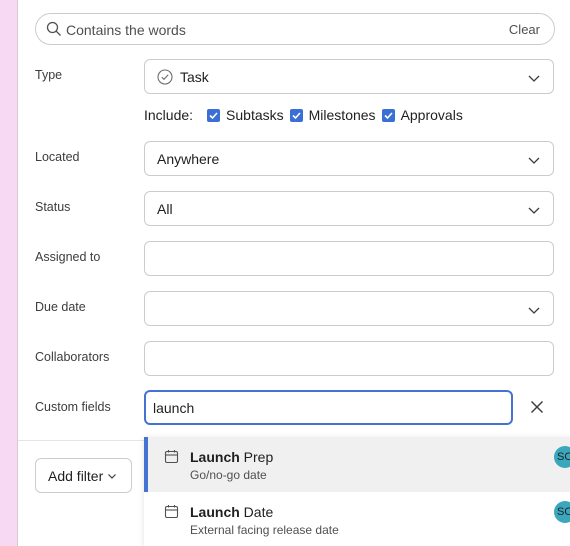 The image size is (570, 546). I want to click on approvals-checkbox: Approvals, so click(422, 115).